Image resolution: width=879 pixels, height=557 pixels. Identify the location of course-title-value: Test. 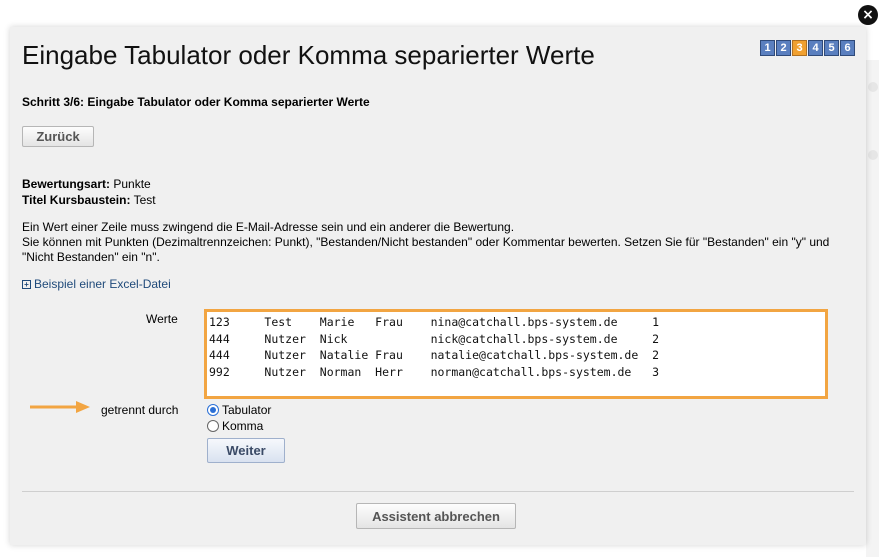
(143, 200).